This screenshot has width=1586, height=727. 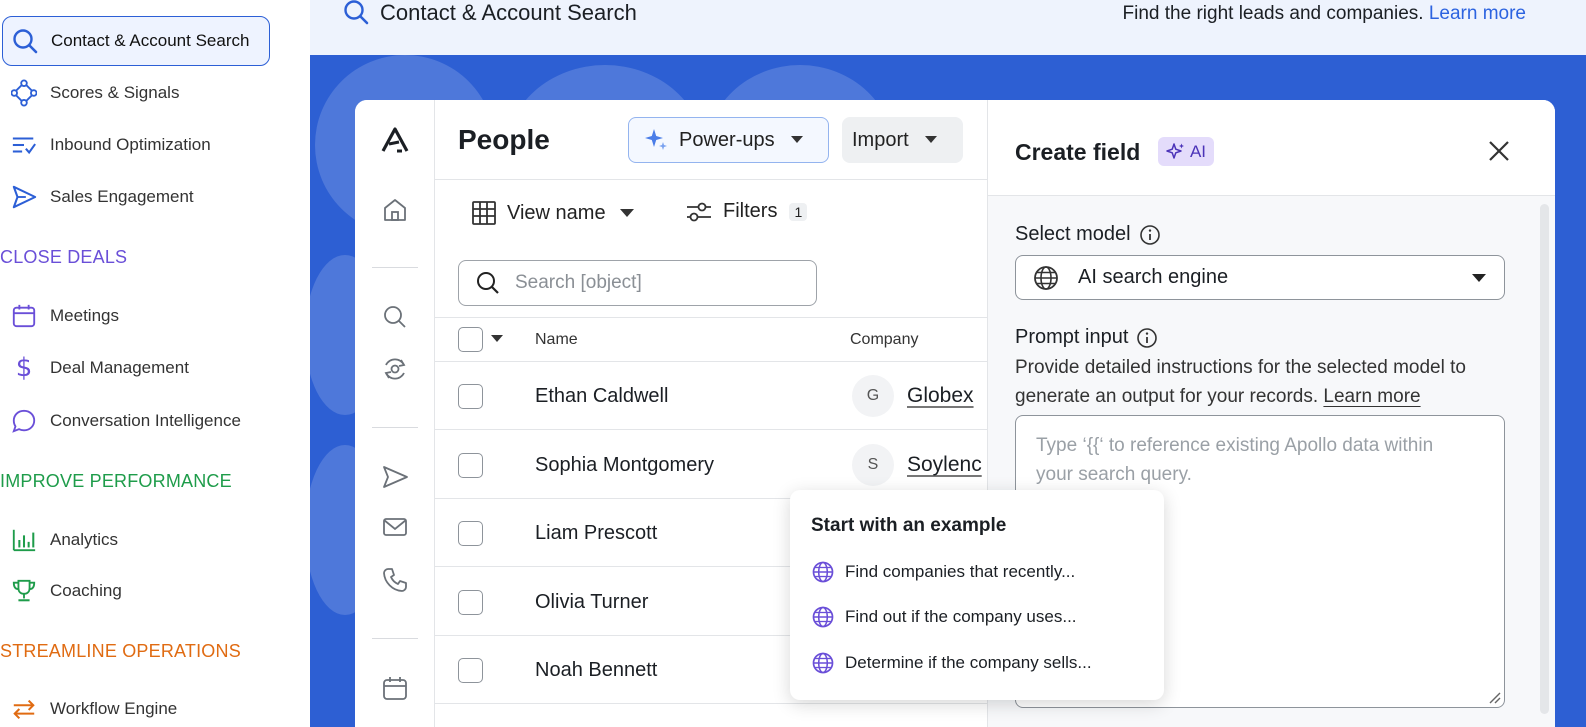 What do you see at coordinates (136, 591) in the screenshot?
I see `nav-item-coaching: Coaching` at bounding box center [136, 591].